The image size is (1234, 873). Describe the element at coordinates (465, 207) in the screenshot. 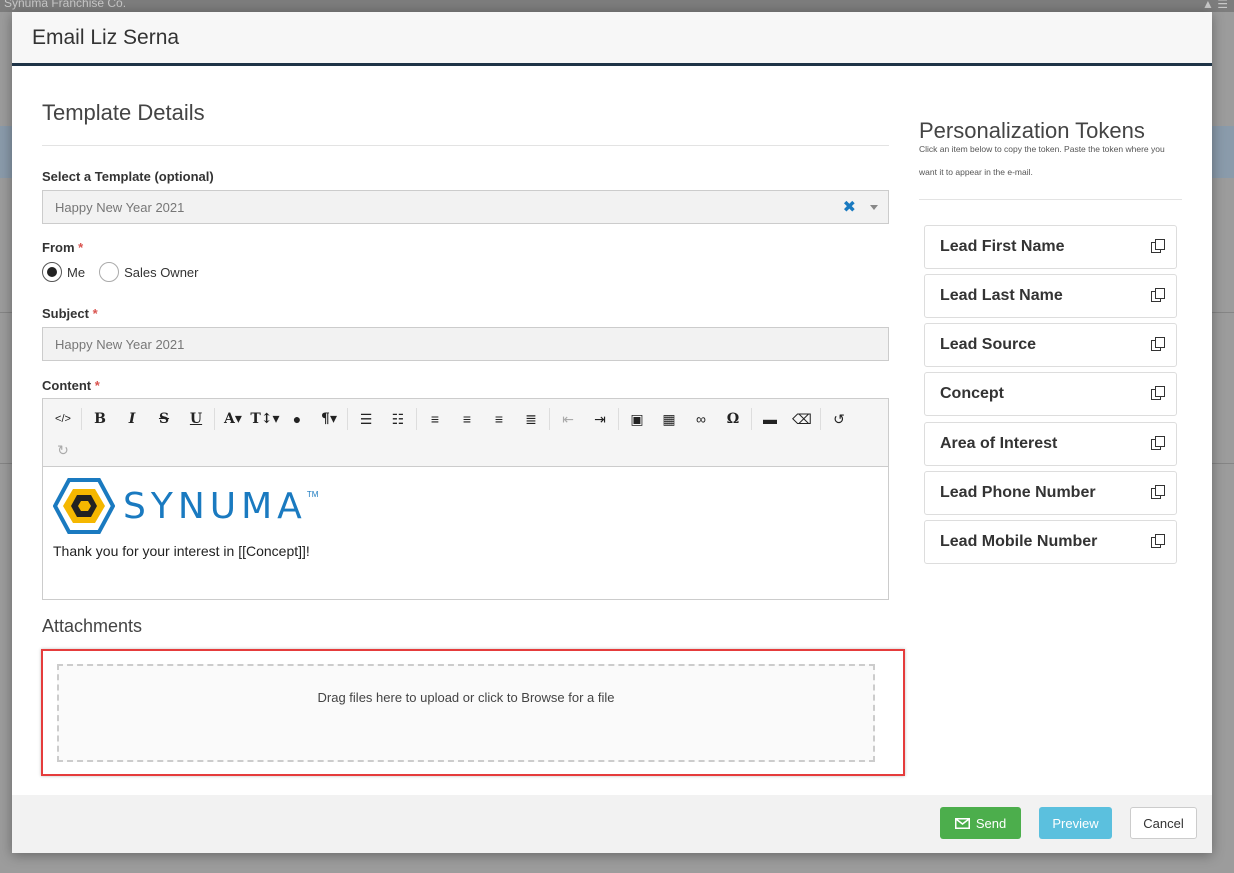

I see `template-select: Happy New Year 2021 ✖` at that location.